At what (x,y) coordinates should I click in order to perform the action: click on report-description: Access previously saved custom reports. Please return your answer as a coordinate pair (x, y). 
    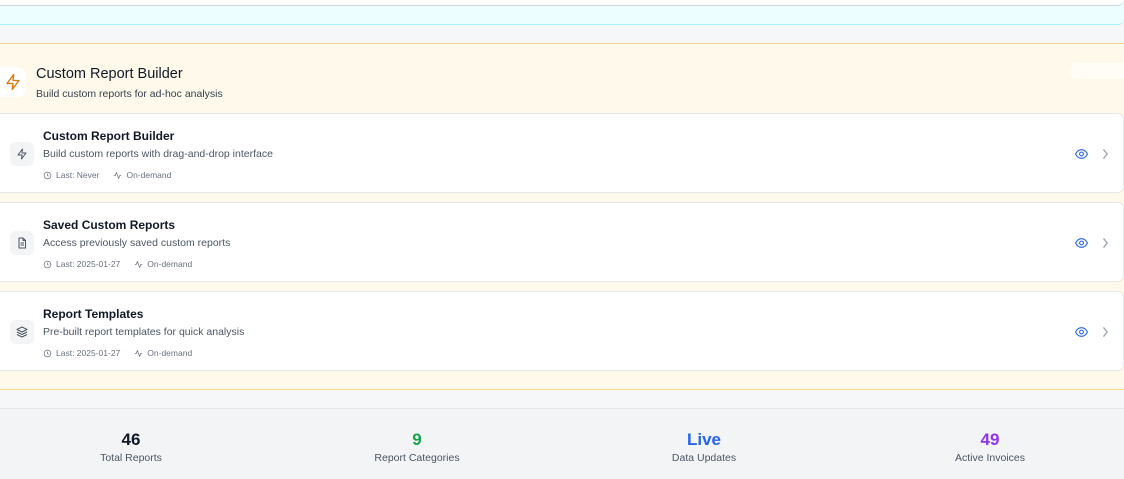
    Looking at the image, I should click on (137, 243).